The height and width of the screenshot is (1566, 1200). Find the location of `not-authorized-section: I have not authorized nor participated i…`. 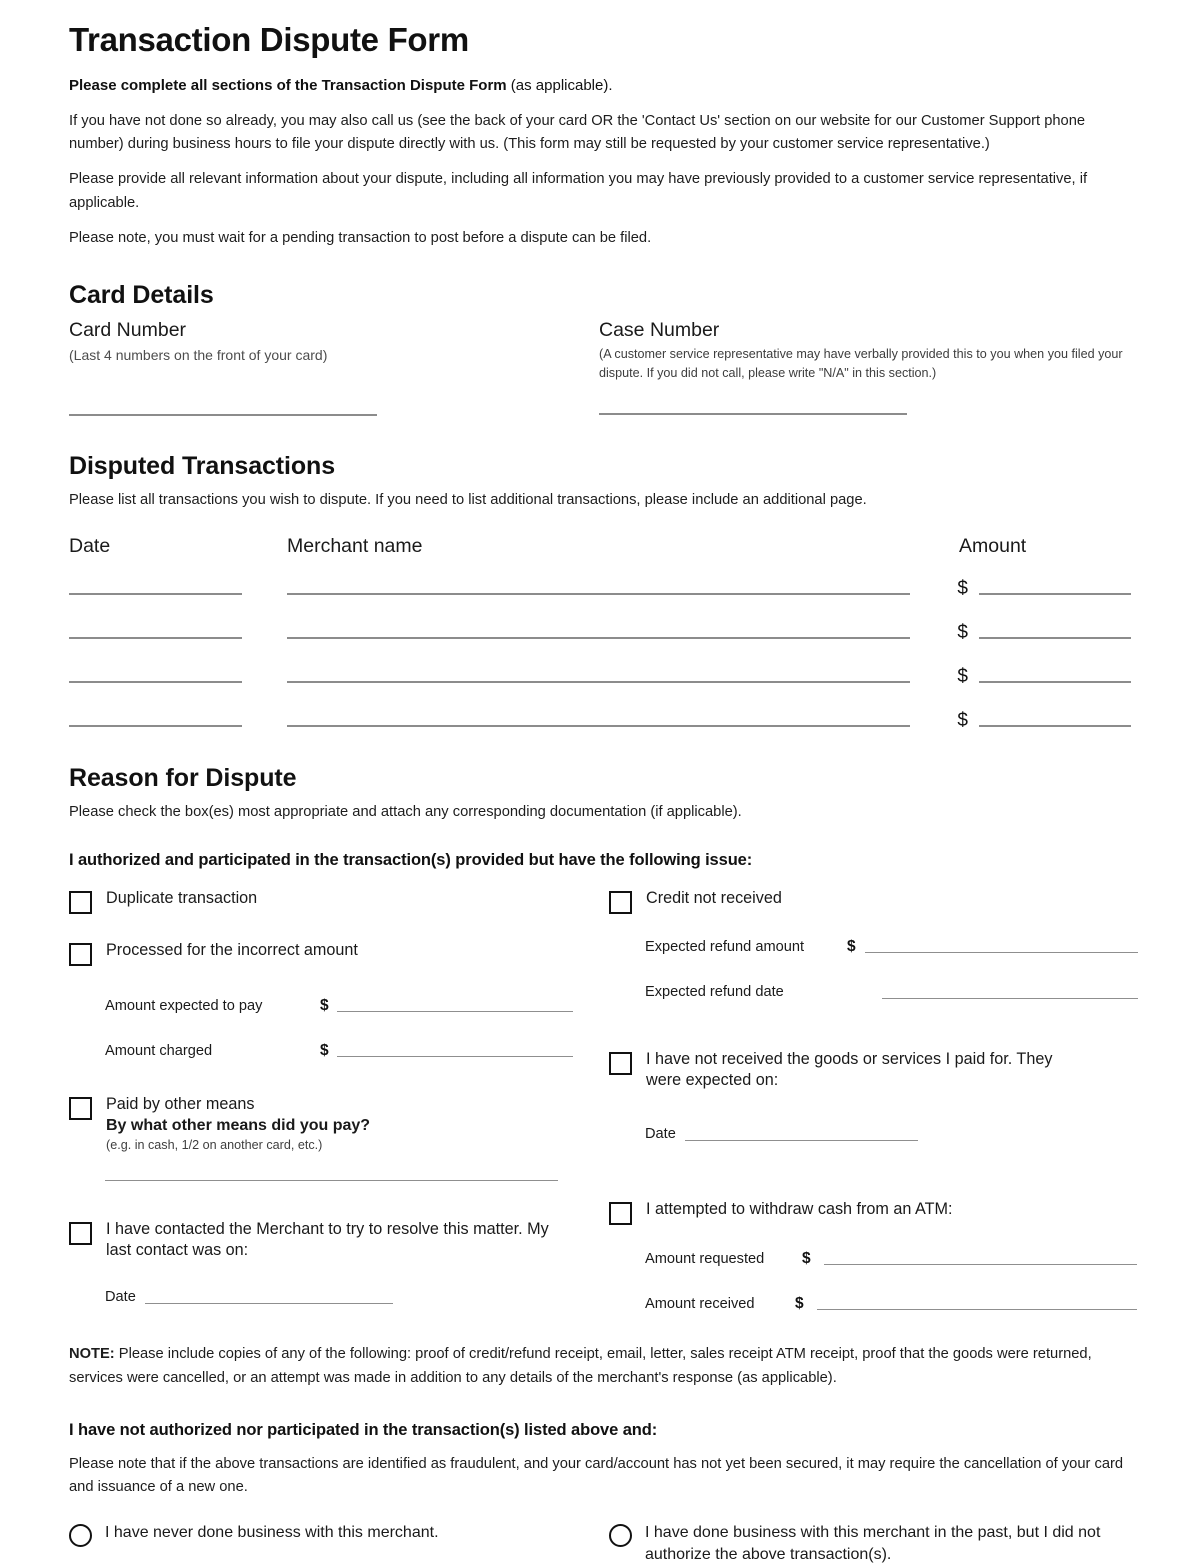

not-authorized-section: I have not authorized nor participated i… is located at coordinates (600, 1493).